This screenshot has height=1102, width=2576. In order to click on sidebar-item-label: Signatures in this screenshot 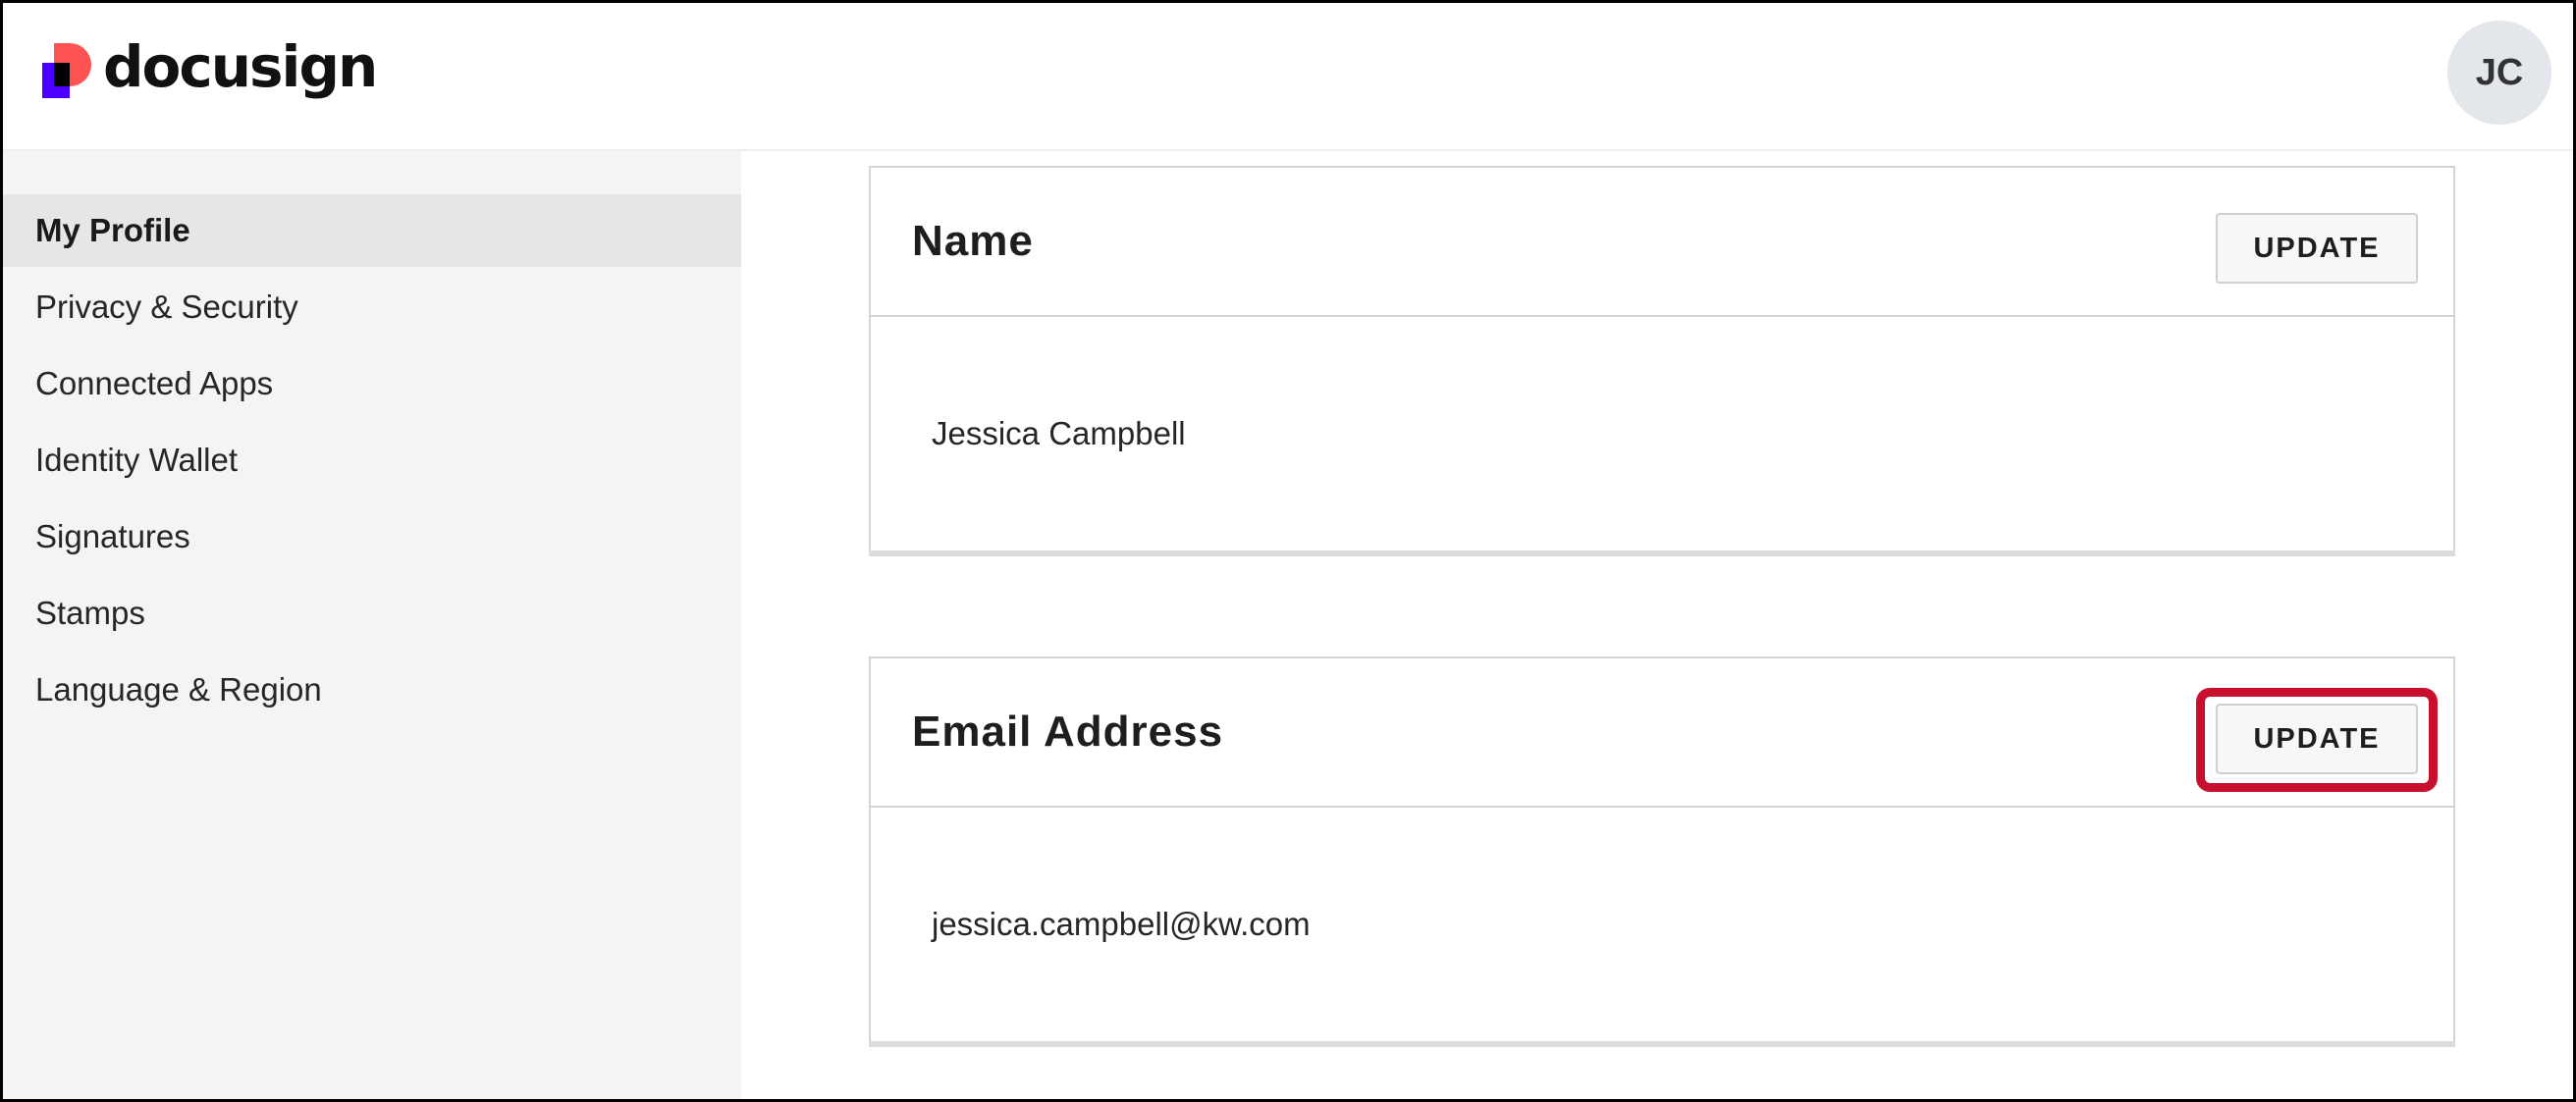, I will do `click(112, 536)`.